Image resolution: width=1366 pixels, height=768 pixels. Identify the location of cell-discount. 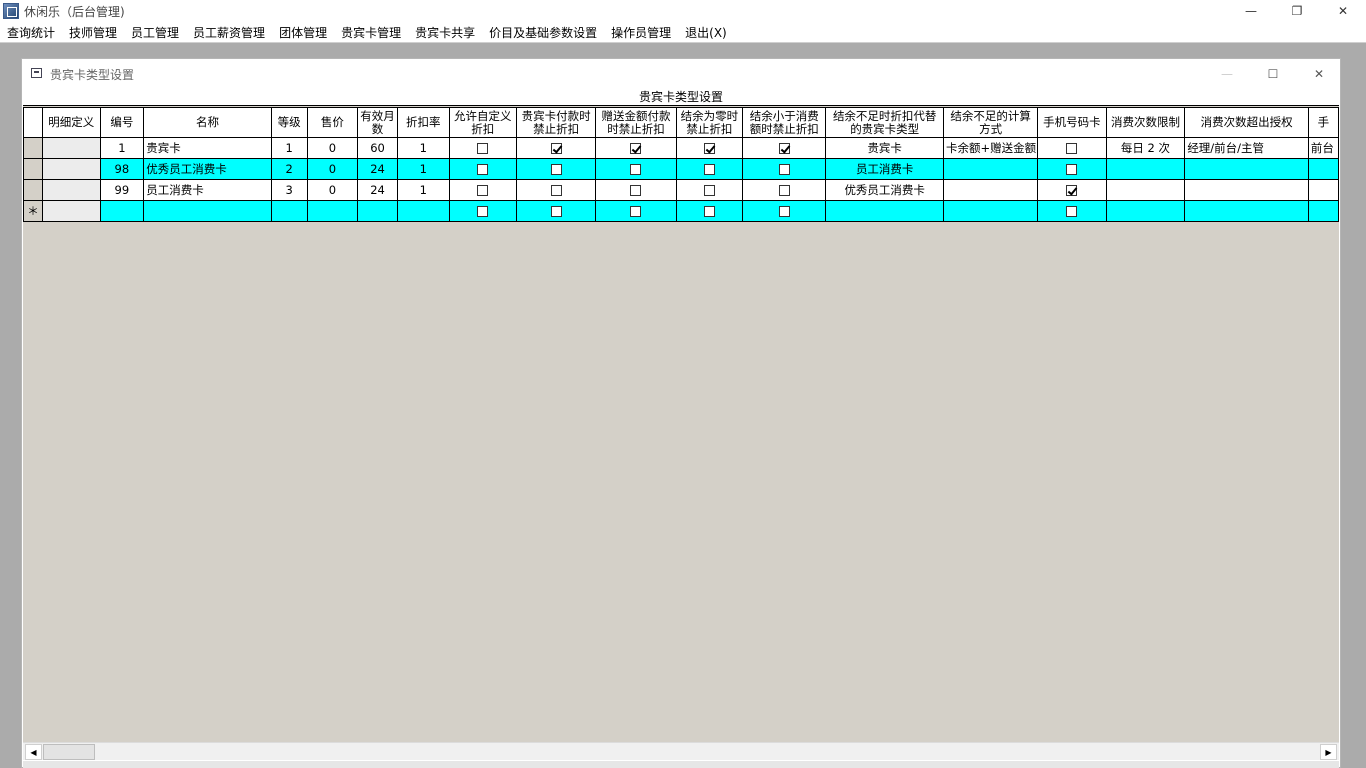
(423, 211).